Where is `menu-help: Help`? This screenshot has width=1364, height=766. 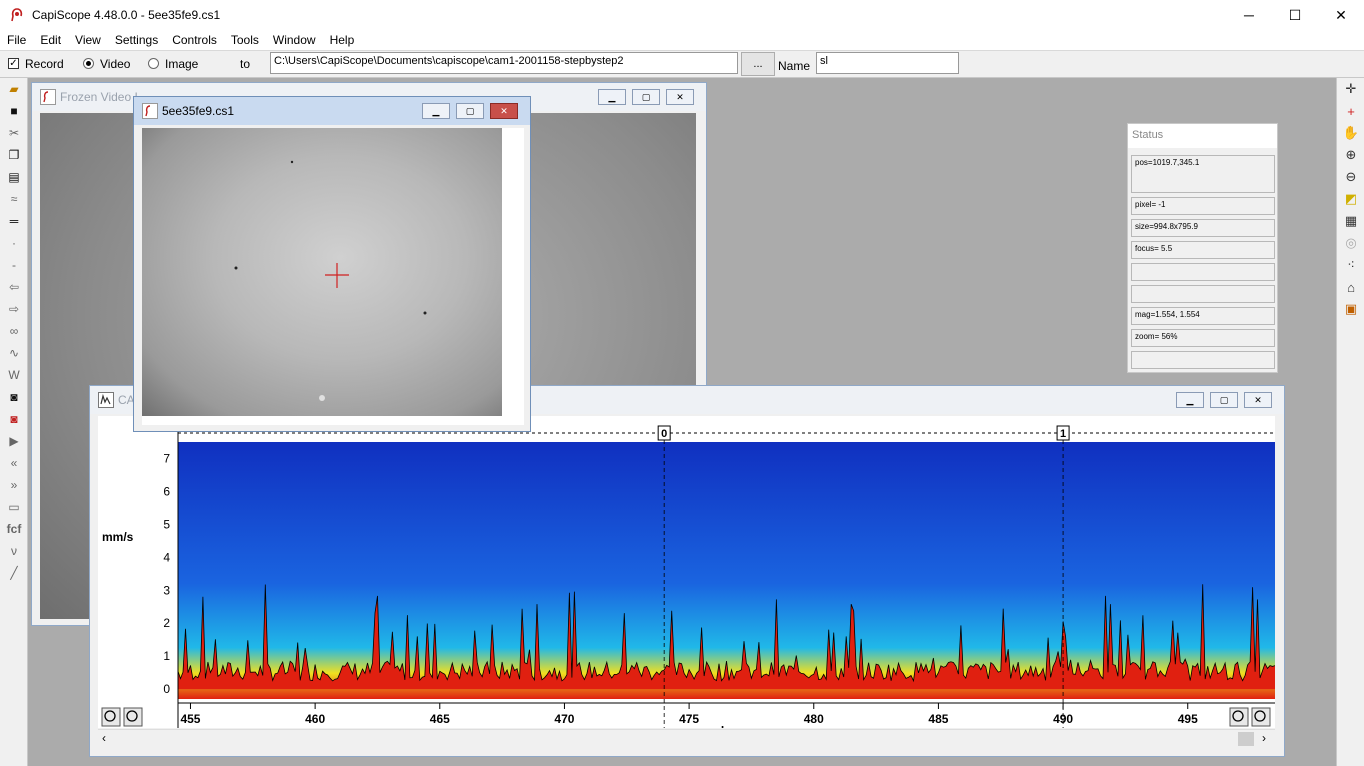
menu-help: Help is located at coordinates (342, 40).